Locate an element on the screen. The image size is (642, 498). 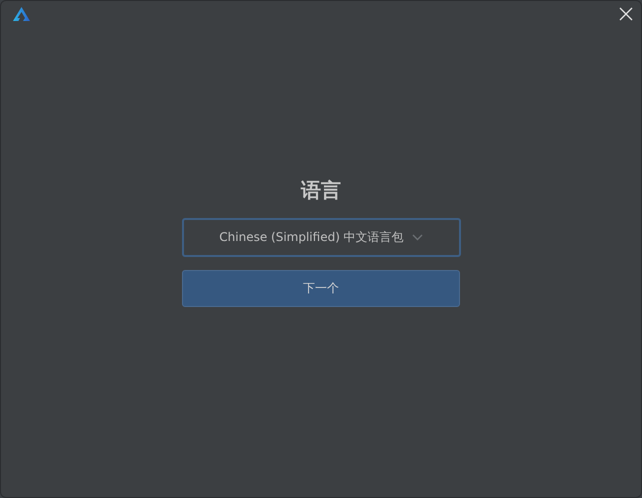
language-dropdown: Chinese (Simplified) 中文语言包 is located at coordinates (321, 237).